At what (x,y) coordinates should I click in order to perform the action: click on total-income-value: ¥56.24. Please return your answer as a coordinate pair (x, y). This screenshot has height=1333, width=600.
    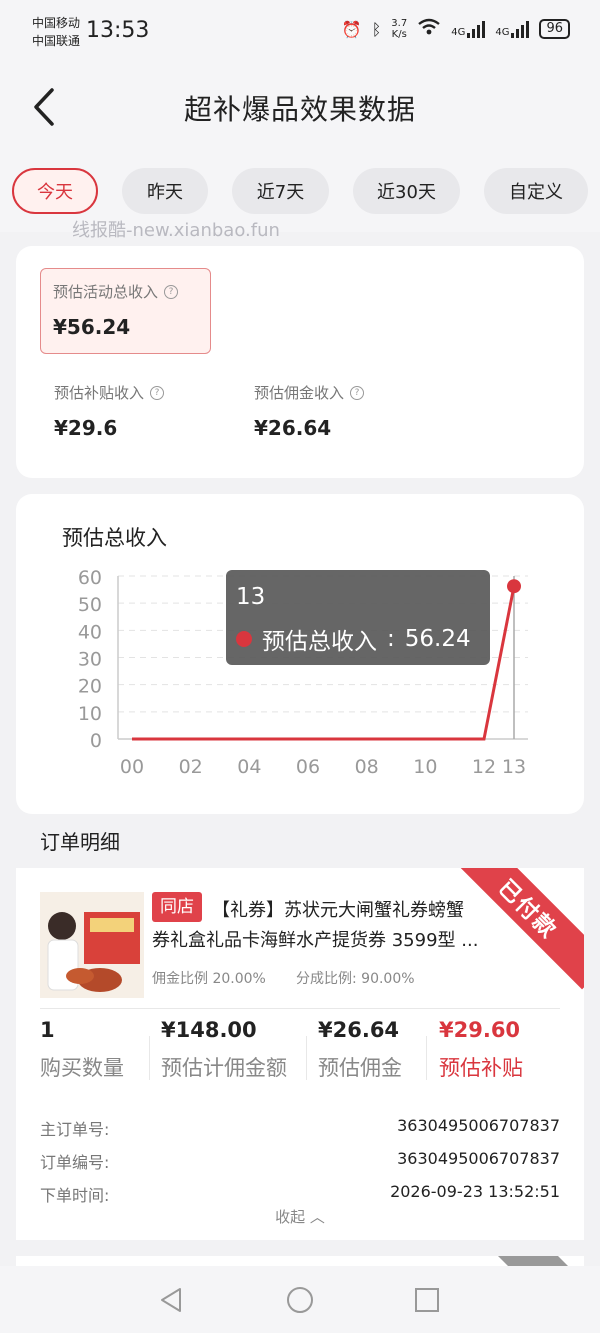
    Looking at the image, I should click on (92, 327).